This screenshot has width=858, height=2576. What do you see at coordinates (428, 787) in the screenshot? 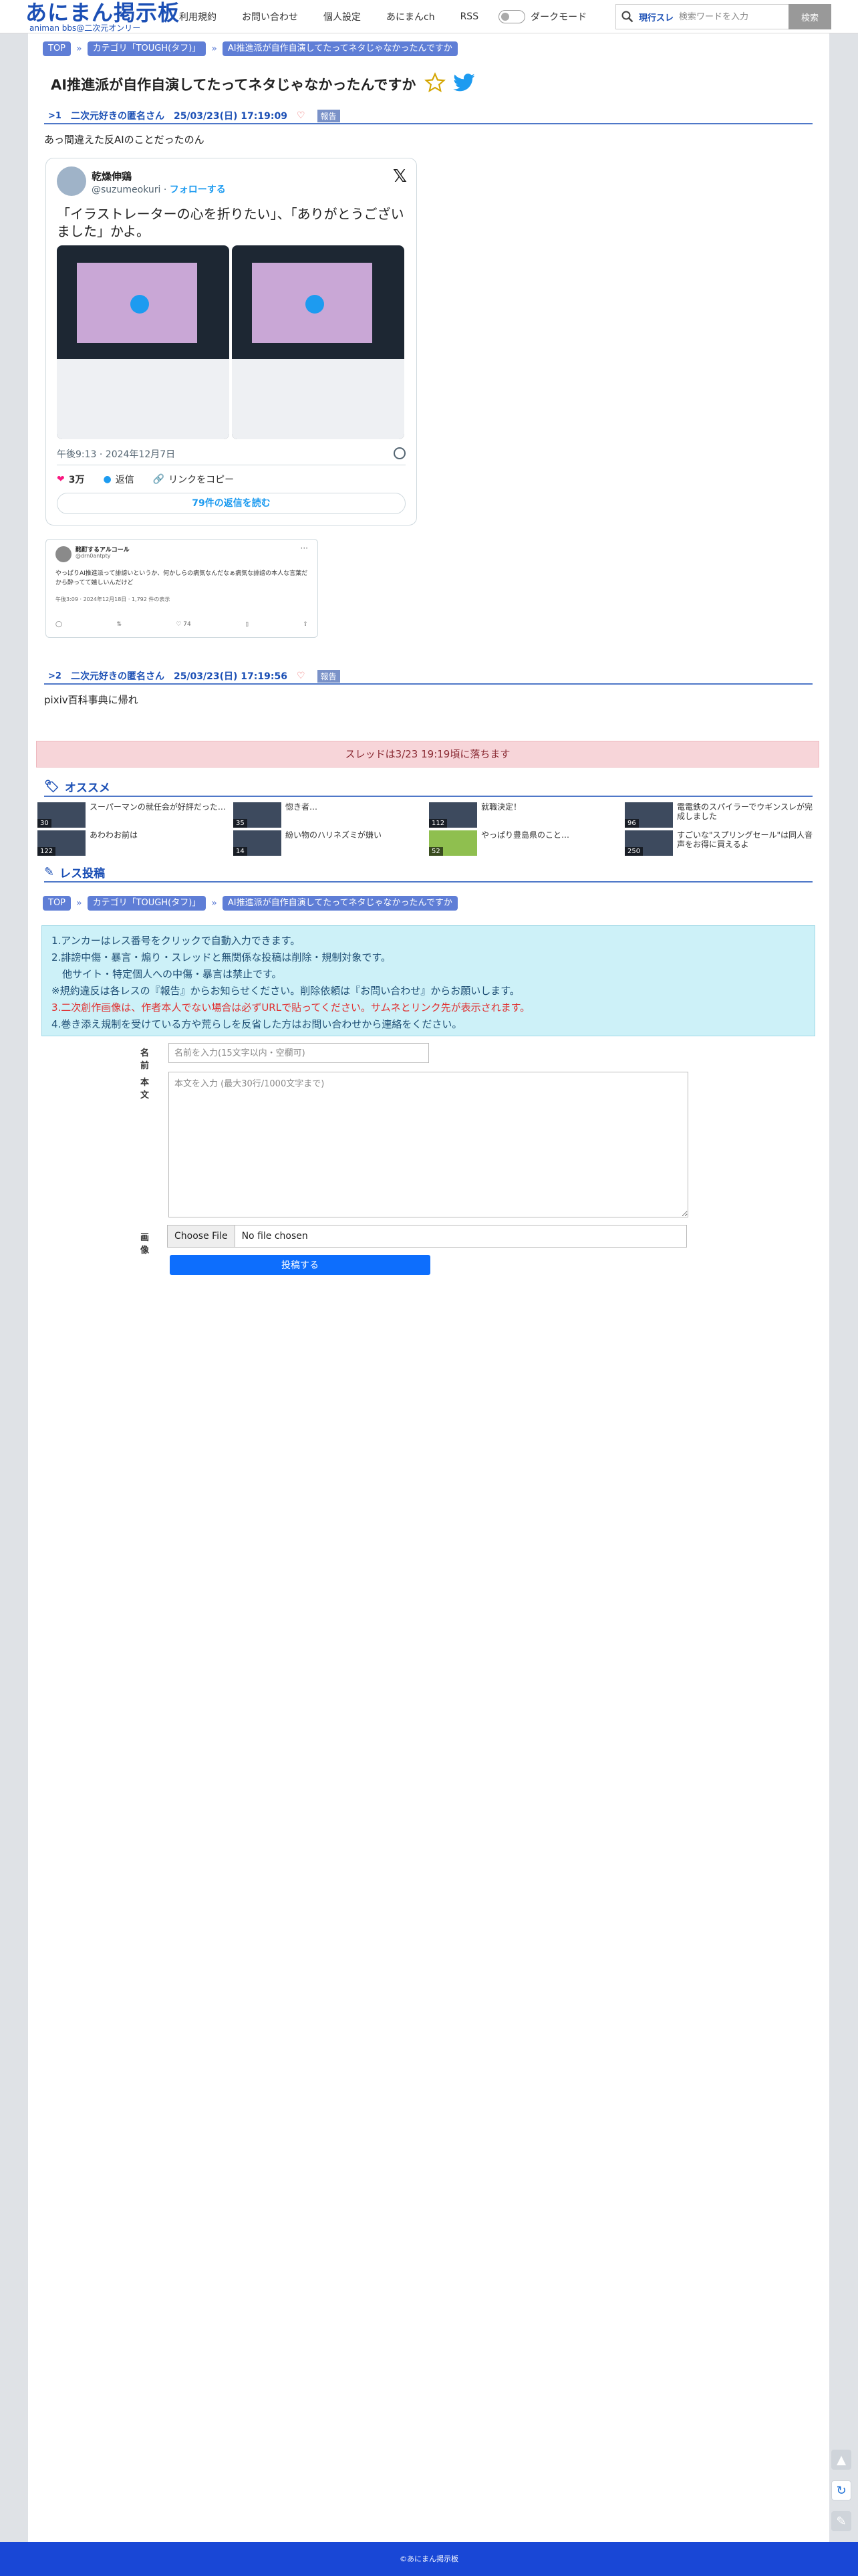
I see `recommend-heading: 🏷 オススメ` at bounding box center [428, 787].